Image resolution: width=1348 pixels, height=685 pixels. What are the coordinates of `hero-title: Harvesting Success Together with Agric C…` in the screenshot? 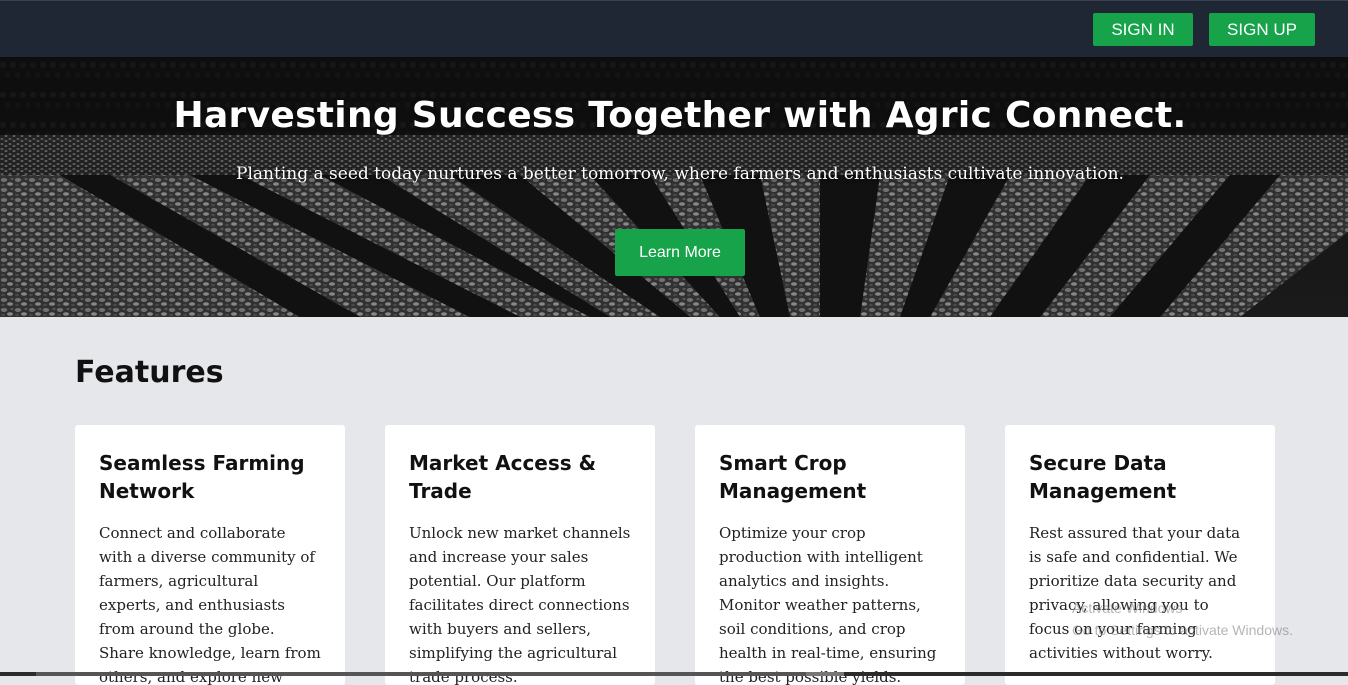 It's located at (680, 115).